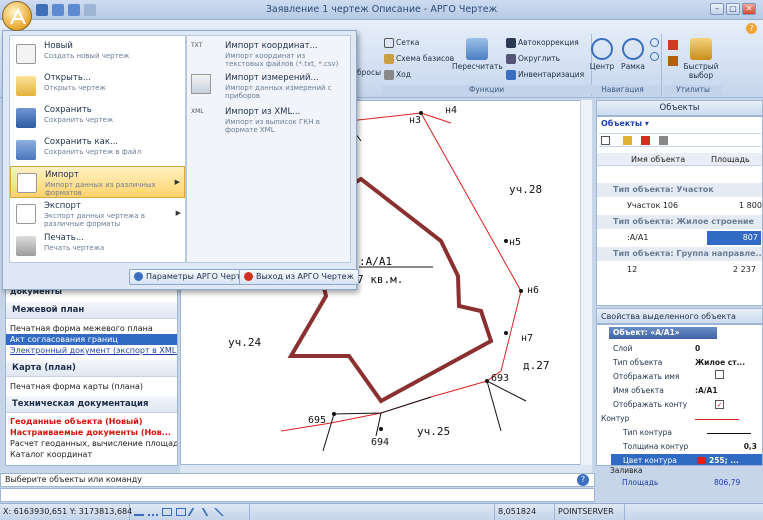 The width and height of the screenshot is (763, 520). I want to click on snap-dotted-icon, so click(153, 512).